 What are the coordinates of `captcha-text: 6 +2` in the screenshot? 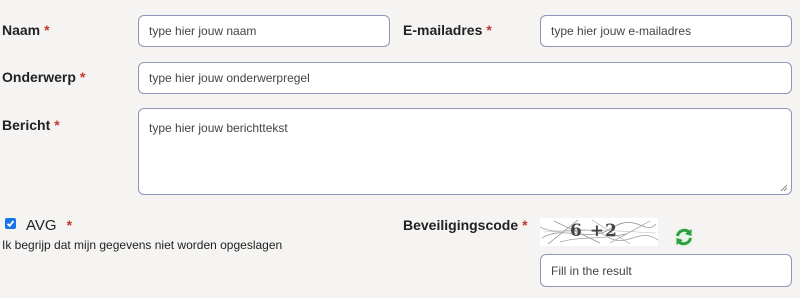 It's located at (594, 231).